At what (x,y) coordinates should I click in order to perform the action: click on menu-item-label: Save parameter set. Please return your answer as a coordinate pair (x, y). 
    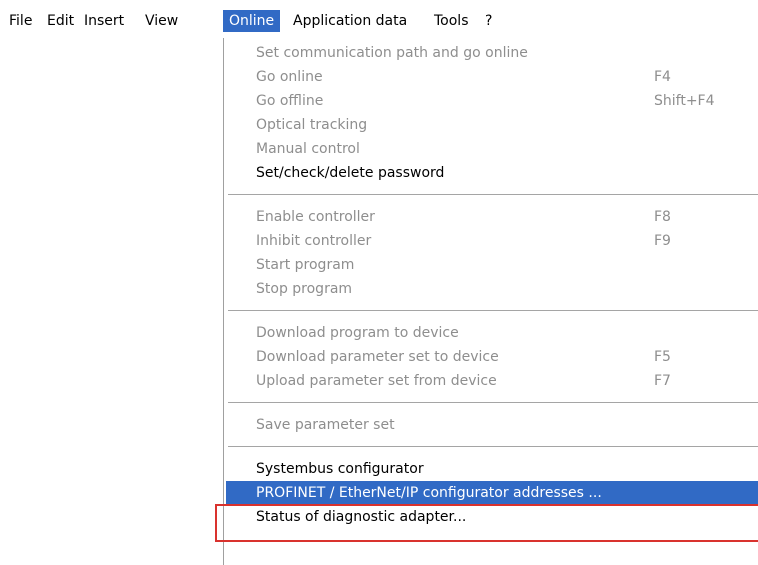
    Looking at the image, I should click on (325, 425).